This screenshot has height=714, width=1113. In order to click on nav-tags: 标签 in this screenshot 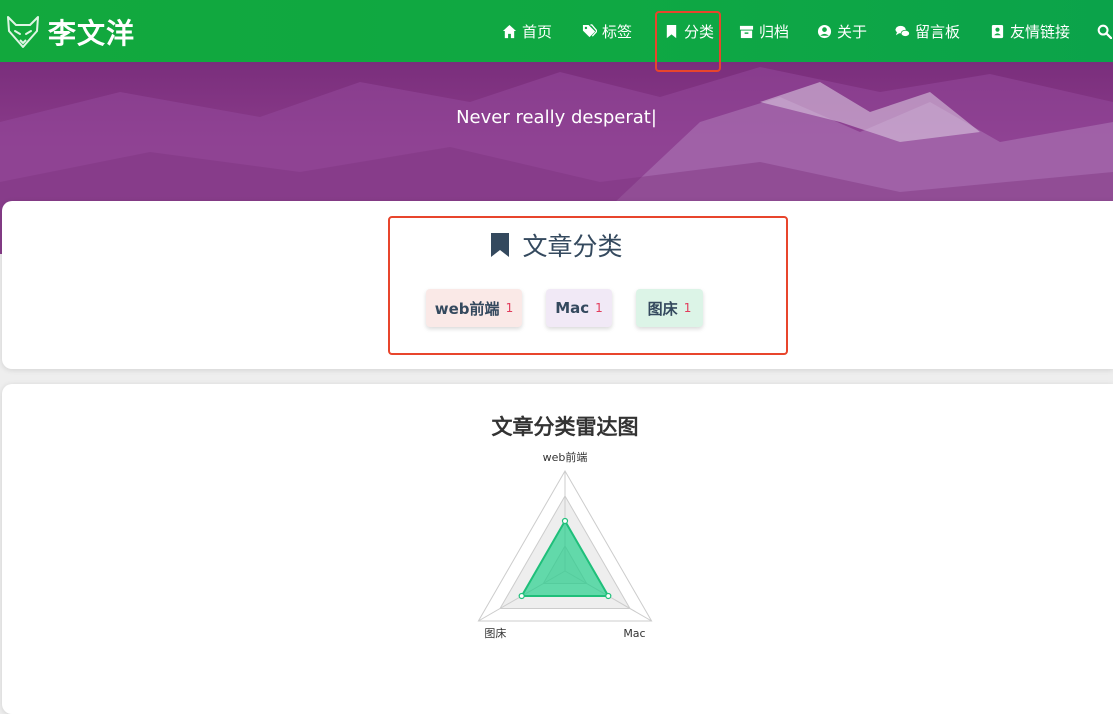, I will do `click(607, 31)`.